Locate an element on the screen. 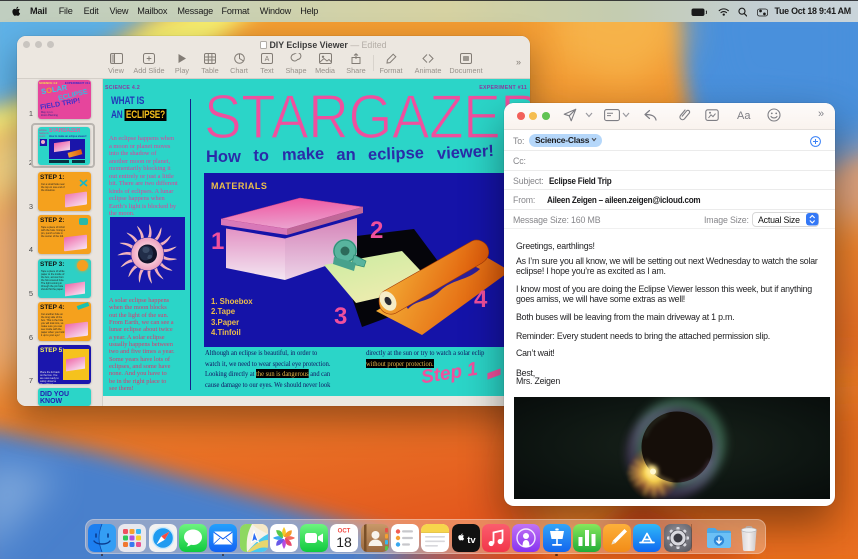 This screenshot has width=858, height=559. svg-text: 3 is located at coordinates (340, 316).